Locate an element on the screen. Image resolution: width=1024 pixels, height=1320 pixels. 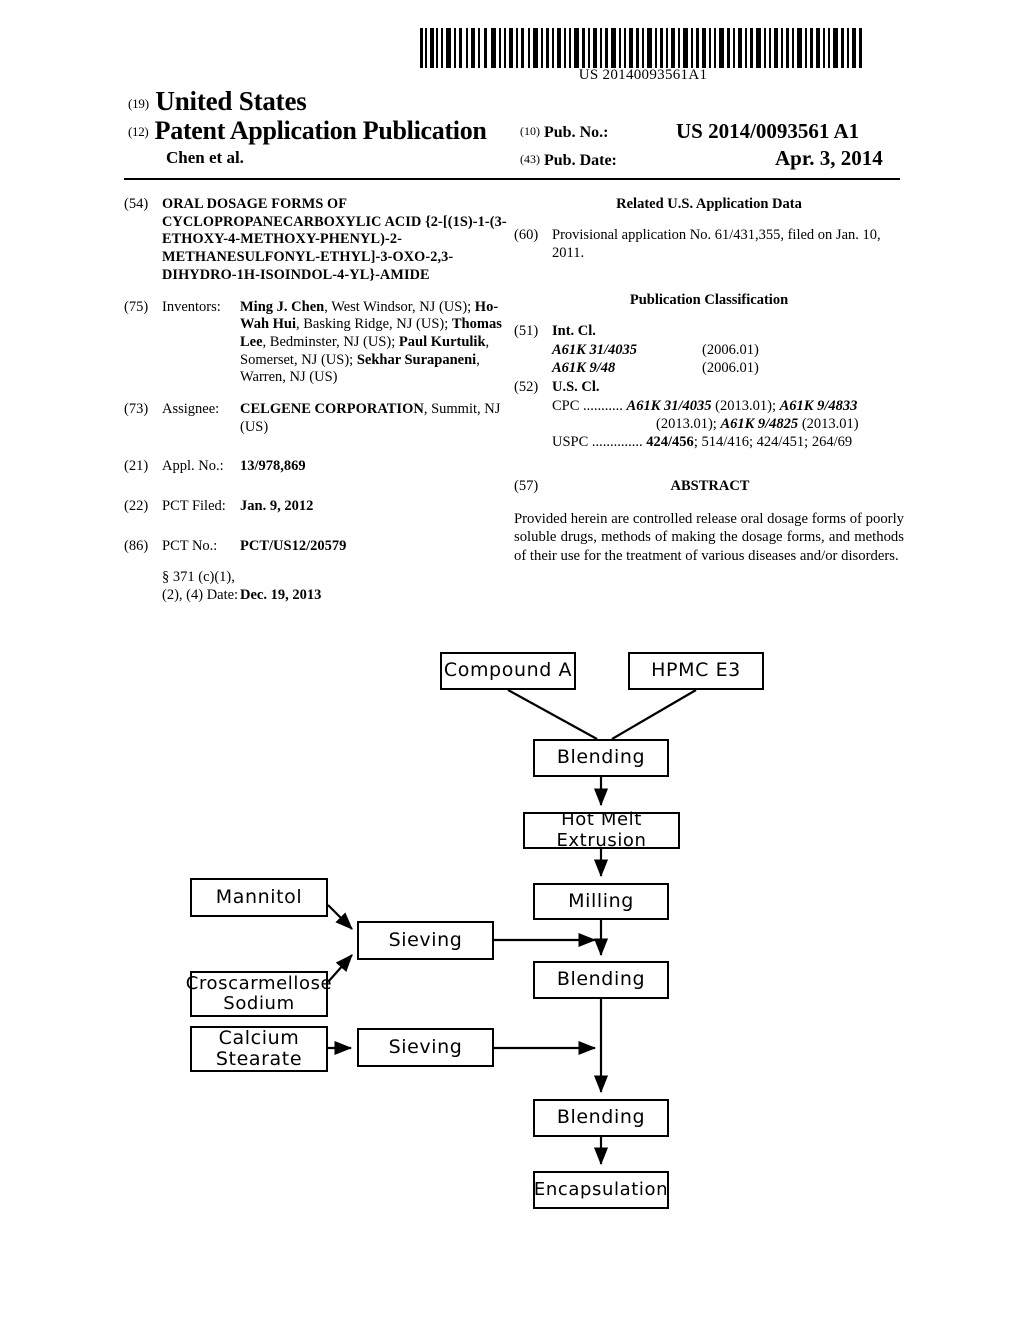
assignee-label: Assignee: is located at coordinates (191, 409).